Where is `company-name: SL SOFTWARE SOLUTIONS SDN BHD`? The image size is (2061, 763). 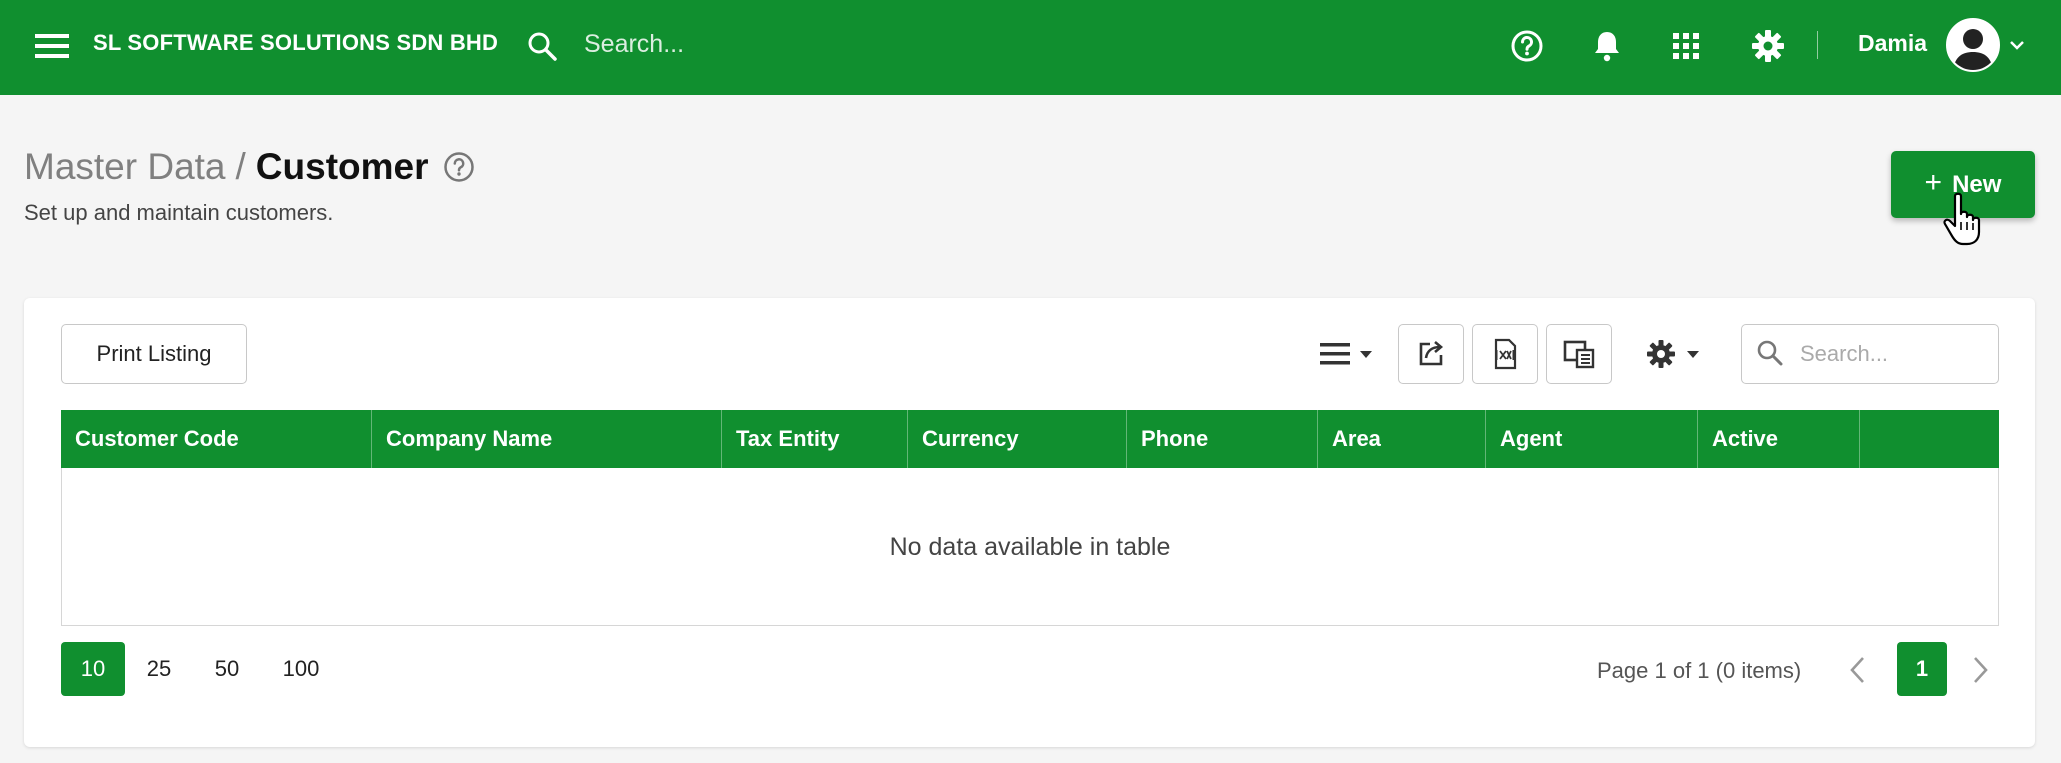 company-name: SL SOFTWARE SOLUTIONS SDN BHD is located at coordinates (295, 43).